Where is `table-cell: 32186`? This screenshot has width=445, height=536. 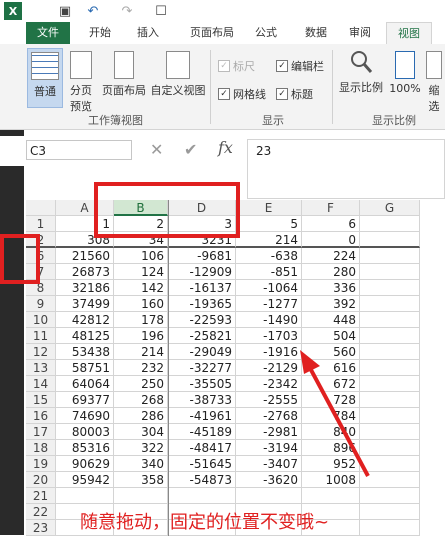
table-cell: 32186 is located at coordinates (85, 288).